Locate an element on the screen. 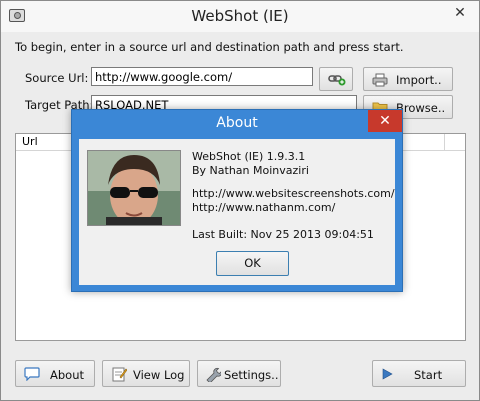  about-close-button: ✕ is located at coordinates (385, 121).